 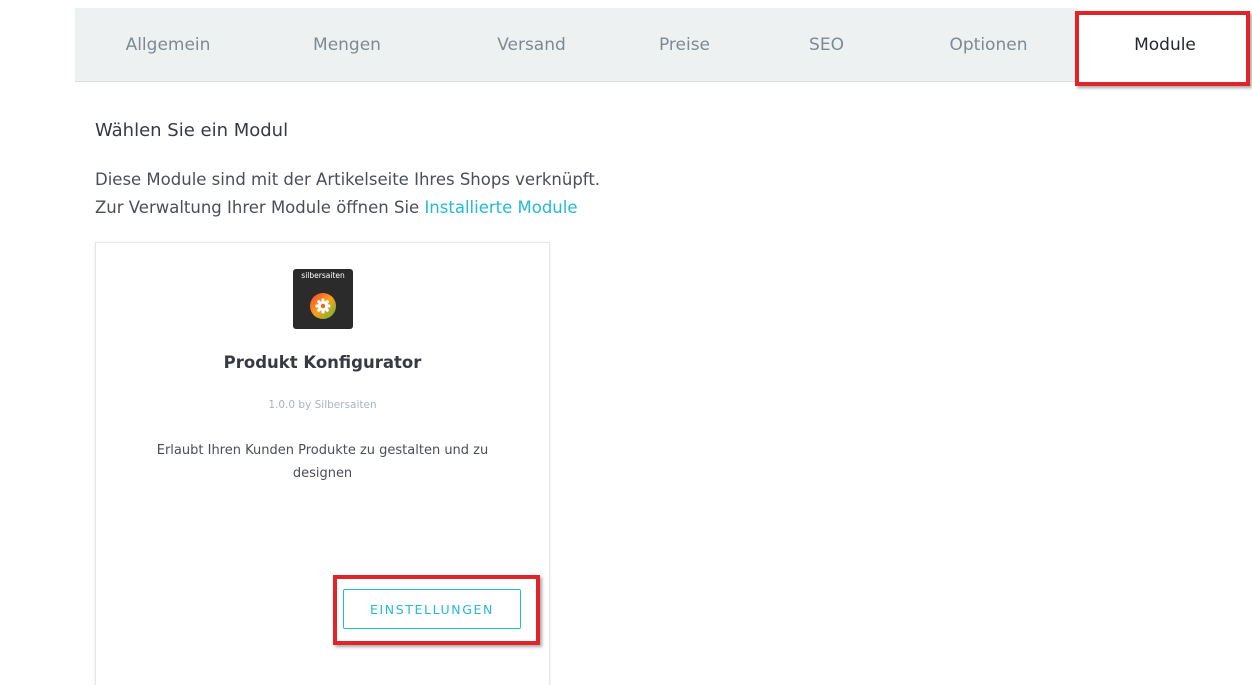 I want to click on tab-optionen: Optionen, so click(x=988, y=44).